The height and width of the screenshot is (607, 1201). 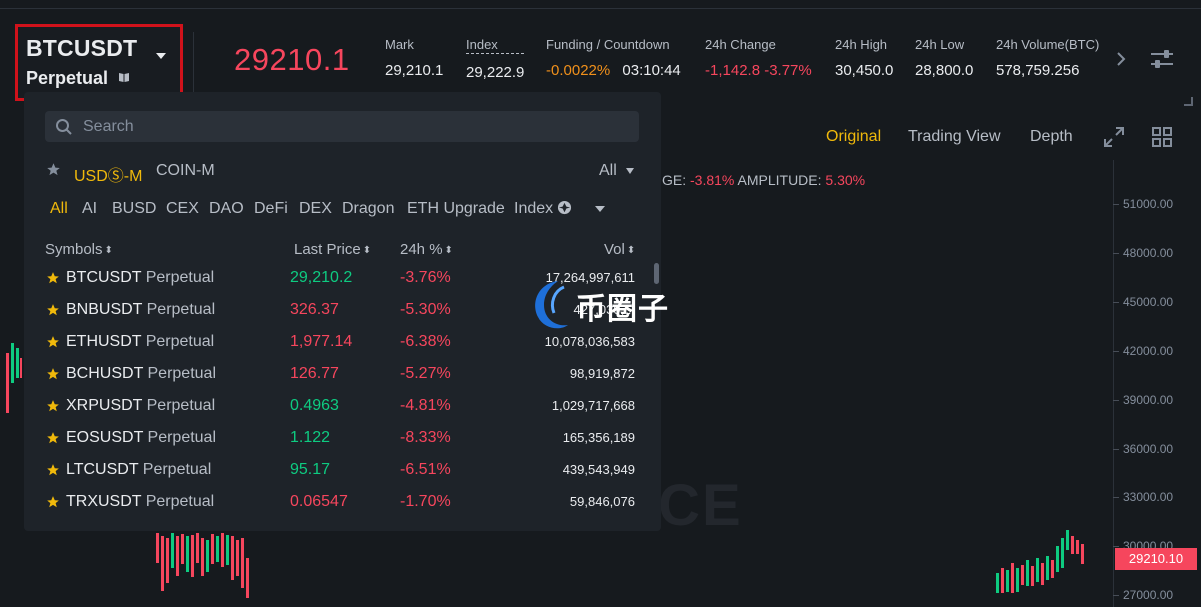 I want to click on row-24h-change: -4.81%, so click(x=425, y=405).